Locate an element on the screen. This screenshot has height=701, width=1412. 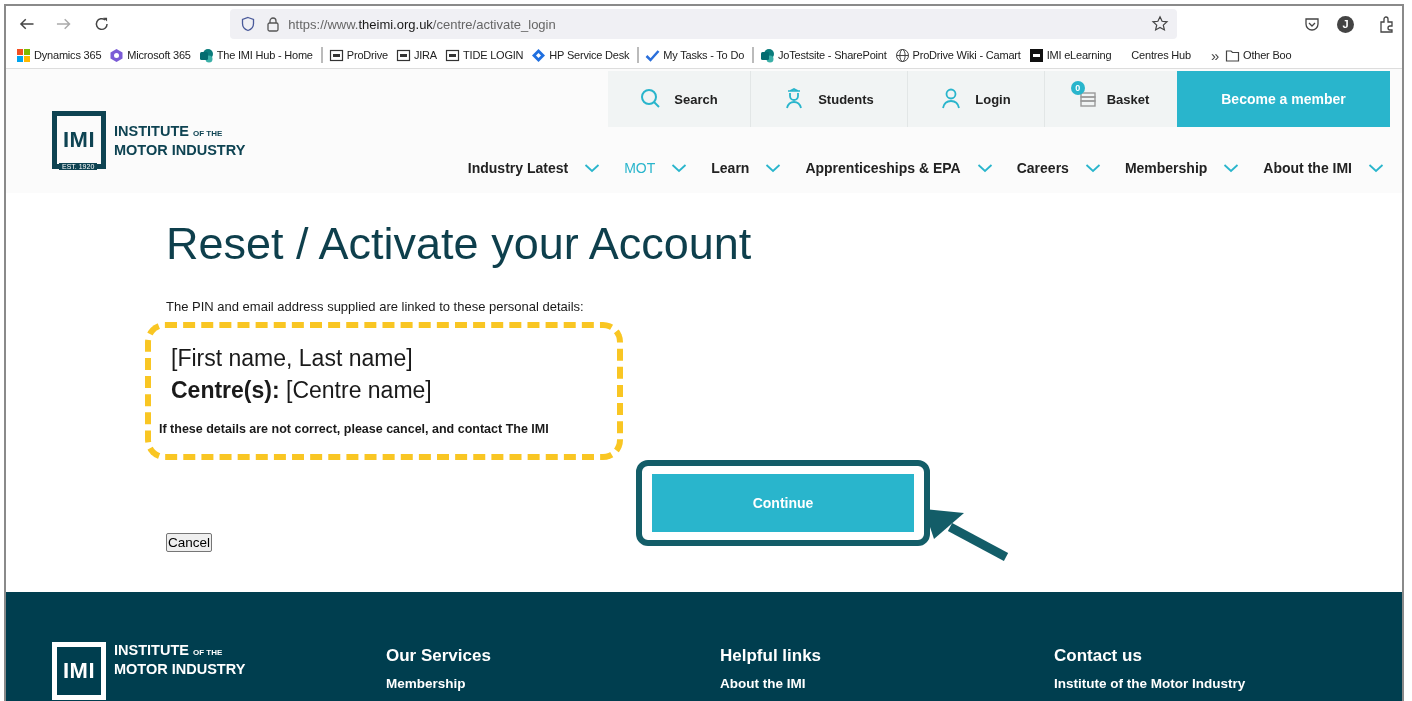
bookmark-link: Centres Hub is located at coordinates (1161, 55).